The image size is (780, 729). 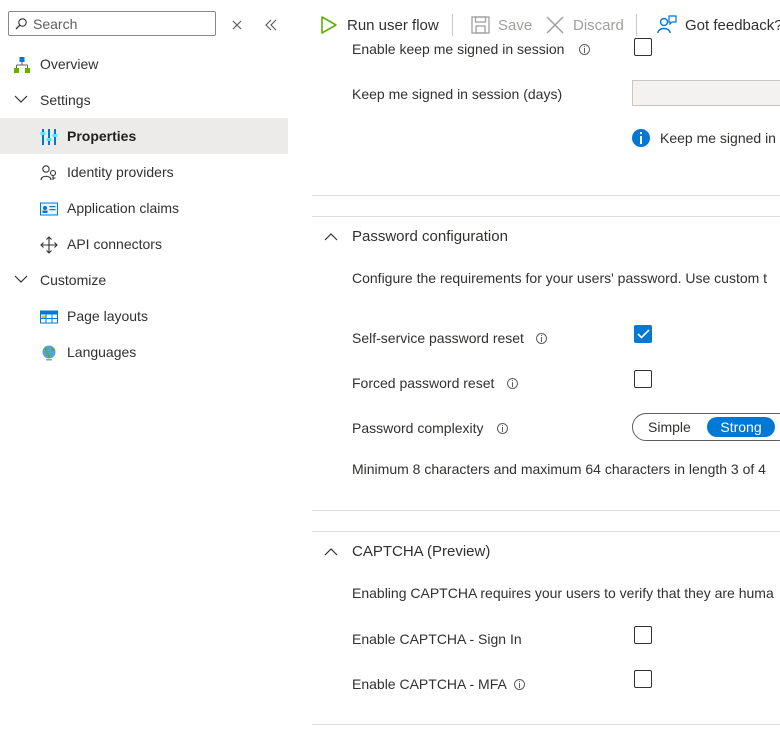 What do you see at coordinates (546, 237) in the screenshot?
I see `password-config-section-header: Password configuration` at bounding box center [546, 237].